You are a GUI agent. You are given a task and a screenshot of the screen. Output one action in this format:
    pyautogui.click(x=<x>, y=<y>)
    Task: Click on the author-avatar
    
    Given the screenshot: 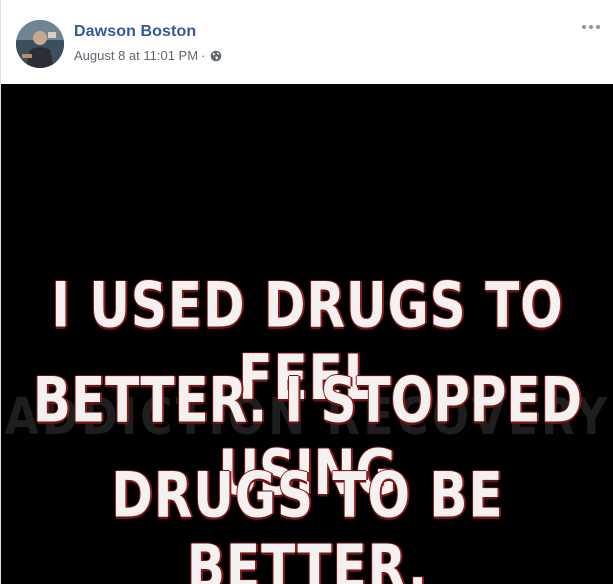 What is the action you would take?
    pyautogui.click(x=40, y=44)
    